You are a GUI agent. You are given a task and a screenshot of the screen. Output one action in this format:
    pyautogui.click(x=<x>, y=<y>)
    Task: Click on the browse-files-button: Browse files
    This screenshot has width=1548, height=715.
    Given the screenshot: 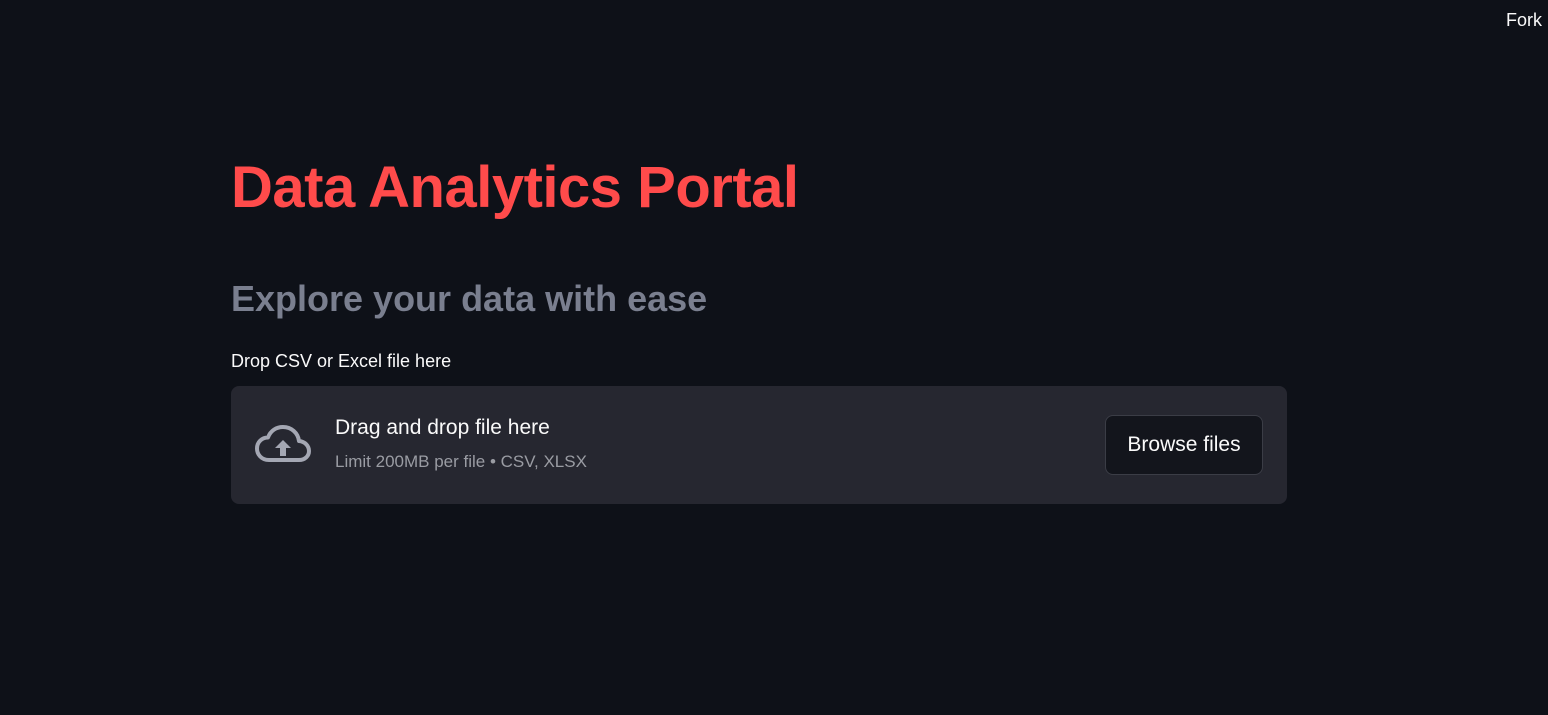 What is the action you would take?
    pyautogui.click(x=1184, y=445)
    